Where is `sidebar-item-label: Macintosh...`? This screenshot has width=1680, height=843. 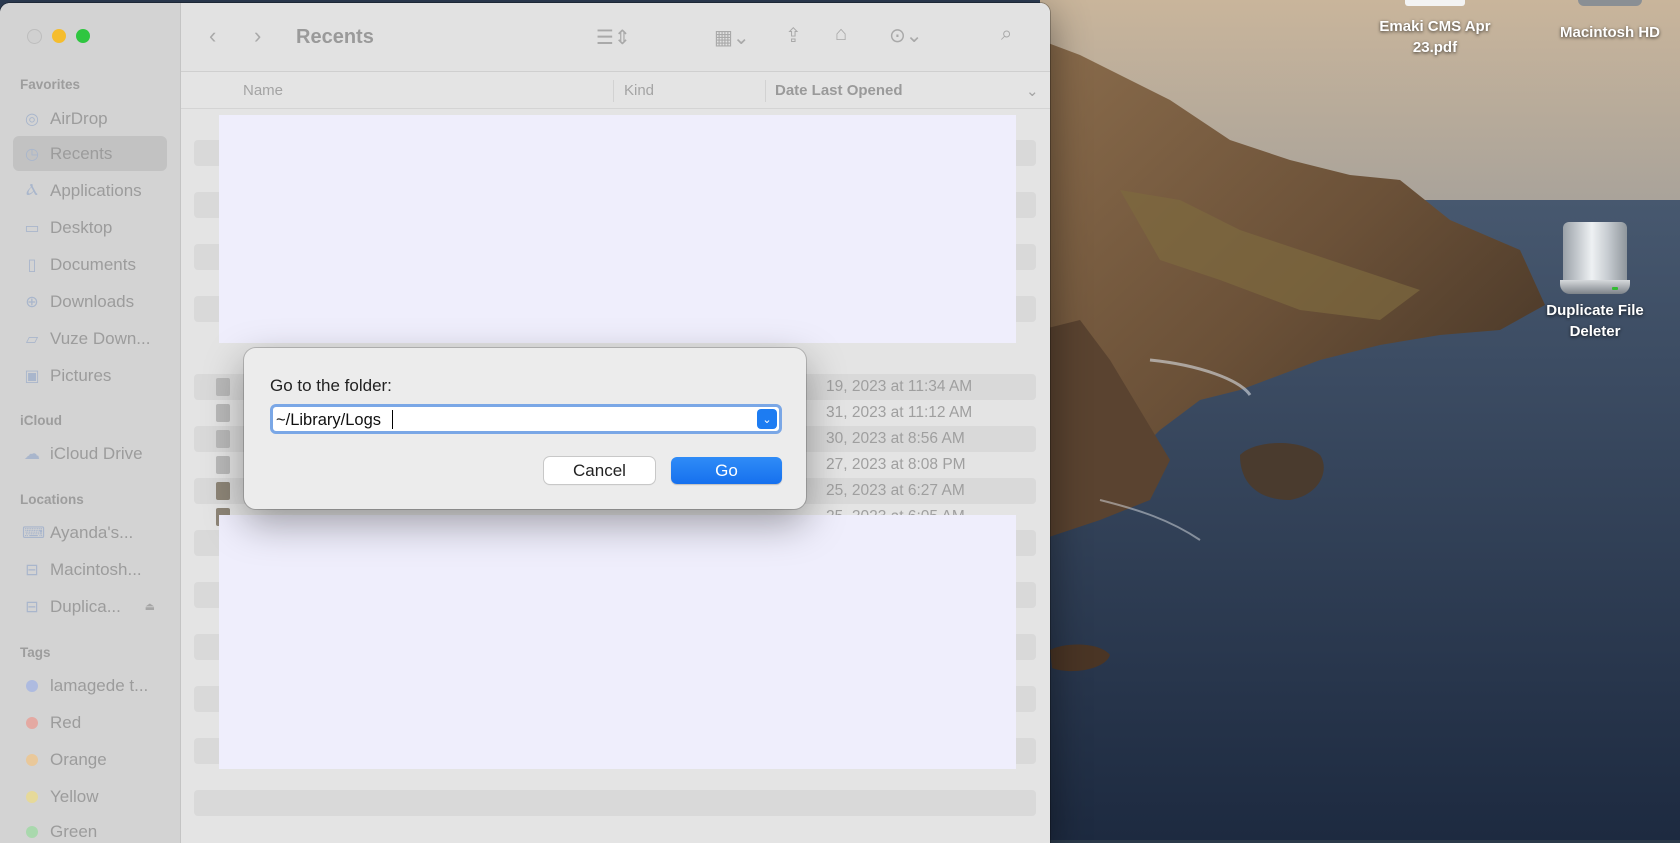
sidebar-item-label: Macintosh... is located at coordinates (96, 569).